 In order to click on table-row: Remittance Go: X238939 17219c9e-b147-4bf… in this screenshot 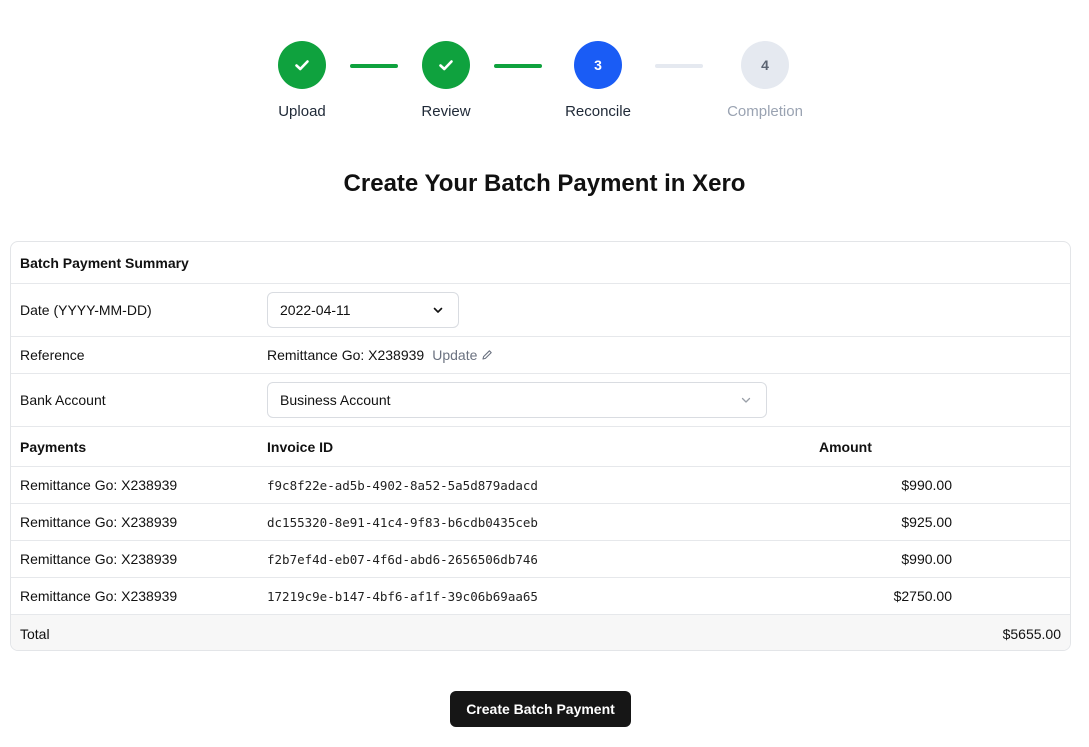, I will do `click(540, 596)`.